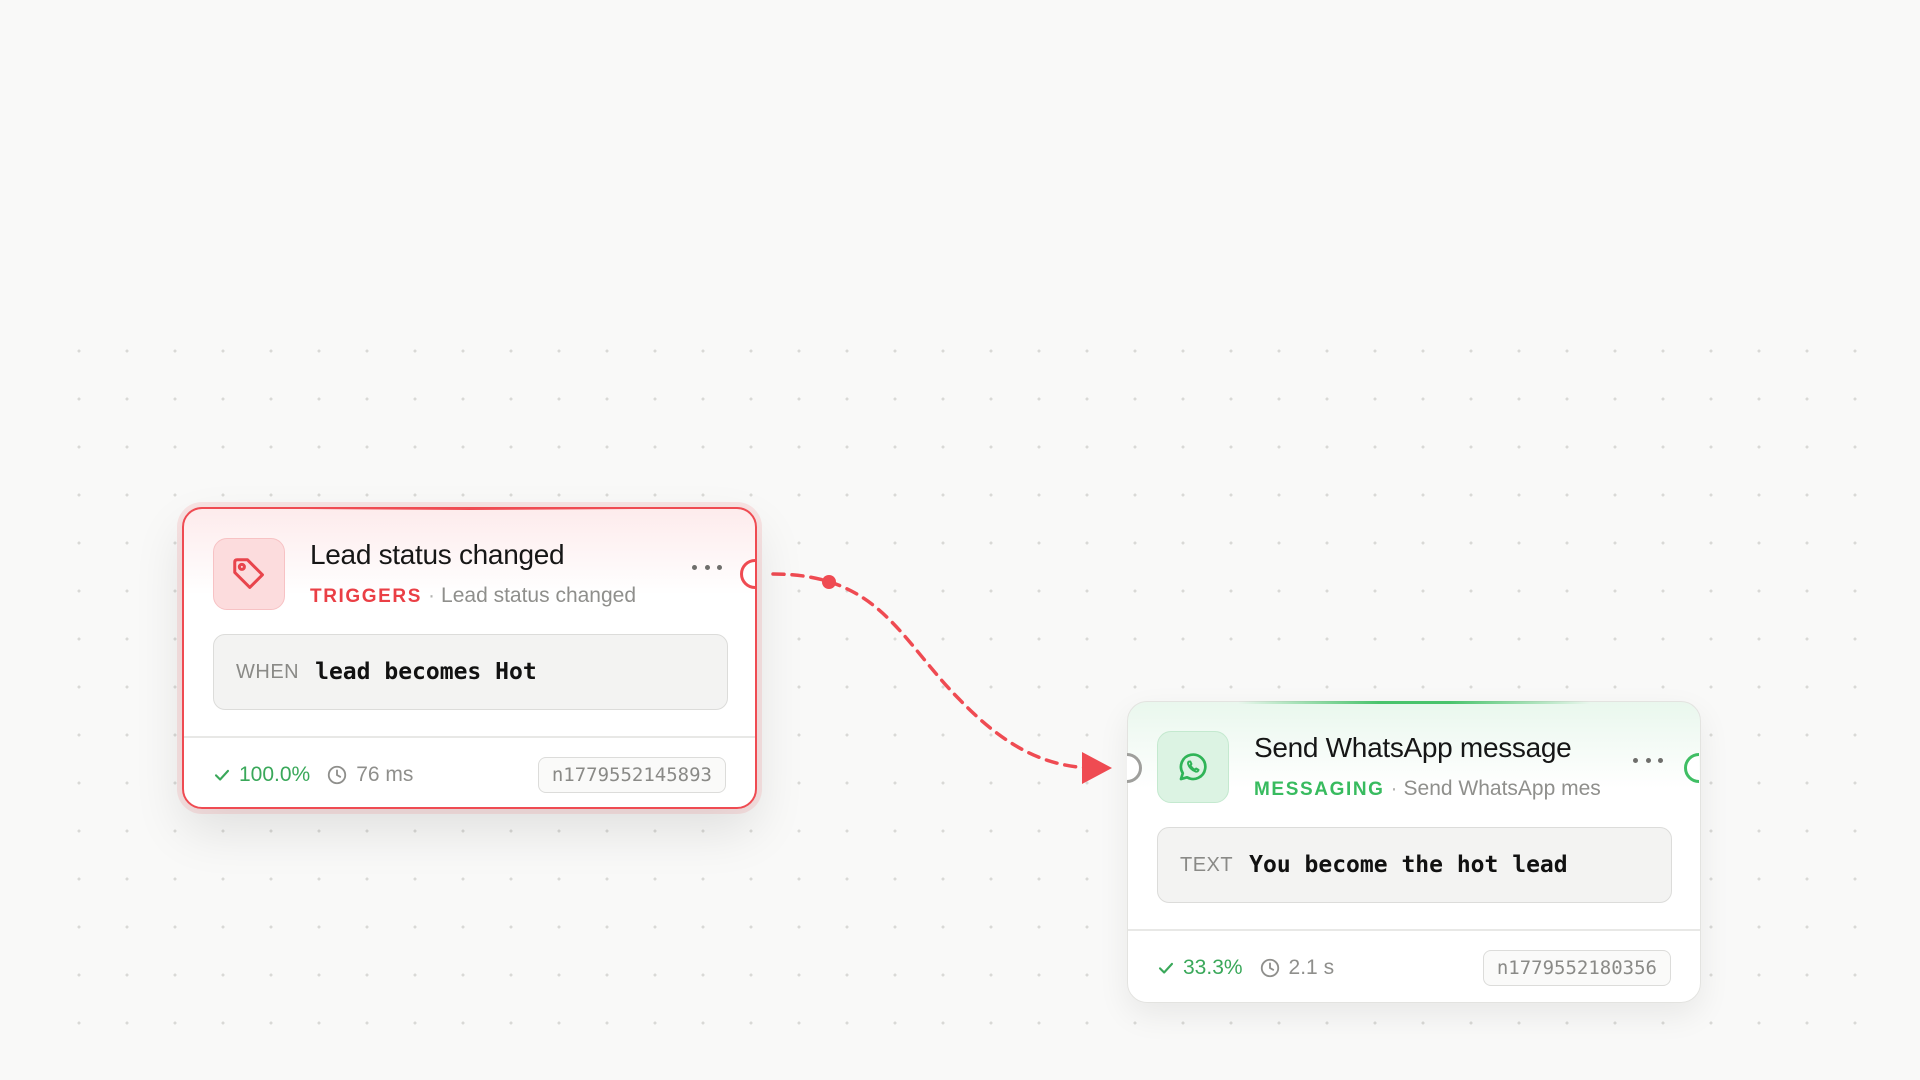 This screenshot has width=1920, height=1080. I want to click on duration-value: 2.1 s, so click(1311, 967).